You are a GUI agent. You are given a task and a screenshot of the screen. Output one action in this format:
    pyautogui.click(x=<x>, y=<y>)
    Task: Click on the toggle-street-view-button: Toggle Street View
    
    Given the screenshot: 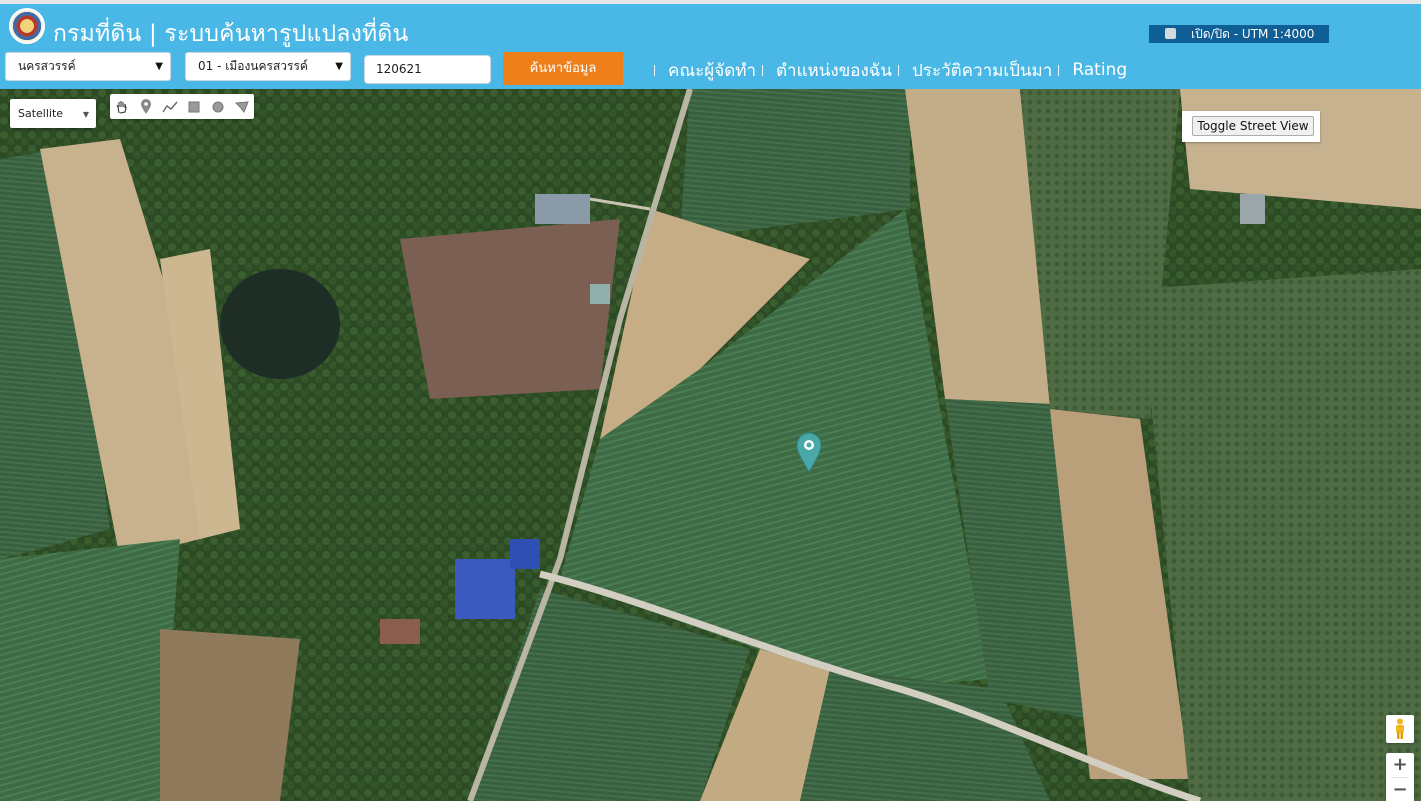 What is the action you would take?
    pyautogui.click(x=1253, y=126)
    